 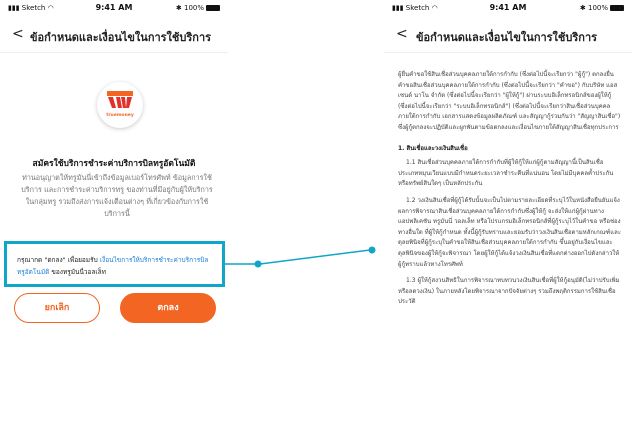 I want to click on nav-bar: < ข้อกำหนดและเงื่อนไขในการใช้บริการ, so click(x=508, y=35).